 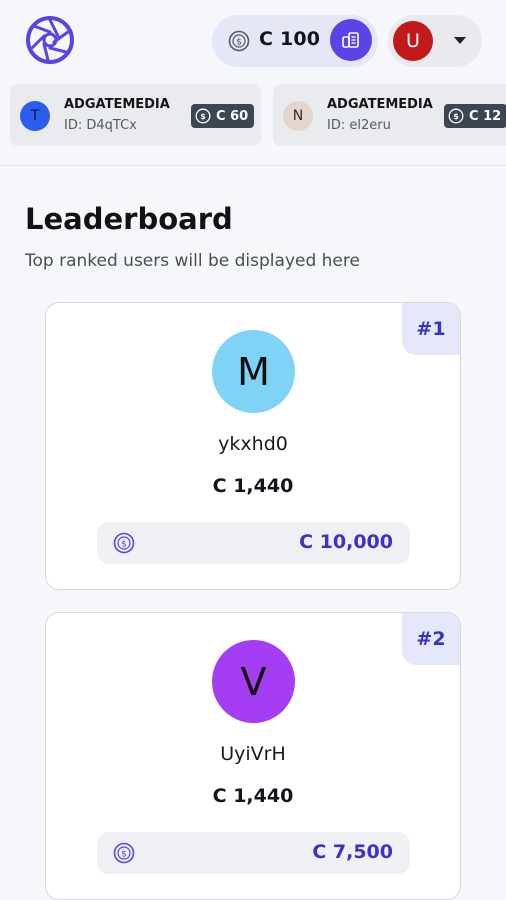 I want to click on user-avatar: U, so click(x=413, y=41).